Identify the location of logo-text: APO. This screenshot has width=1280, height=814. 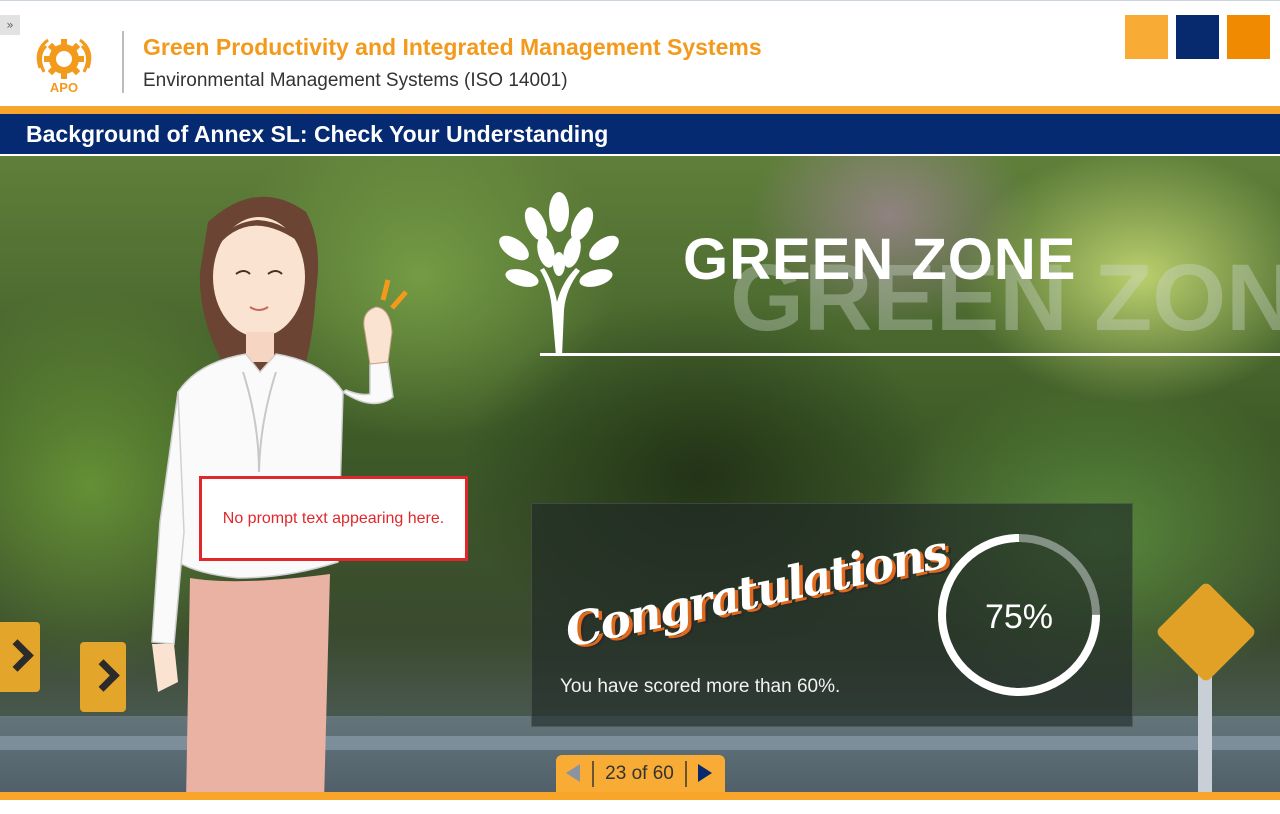
(64, 87).